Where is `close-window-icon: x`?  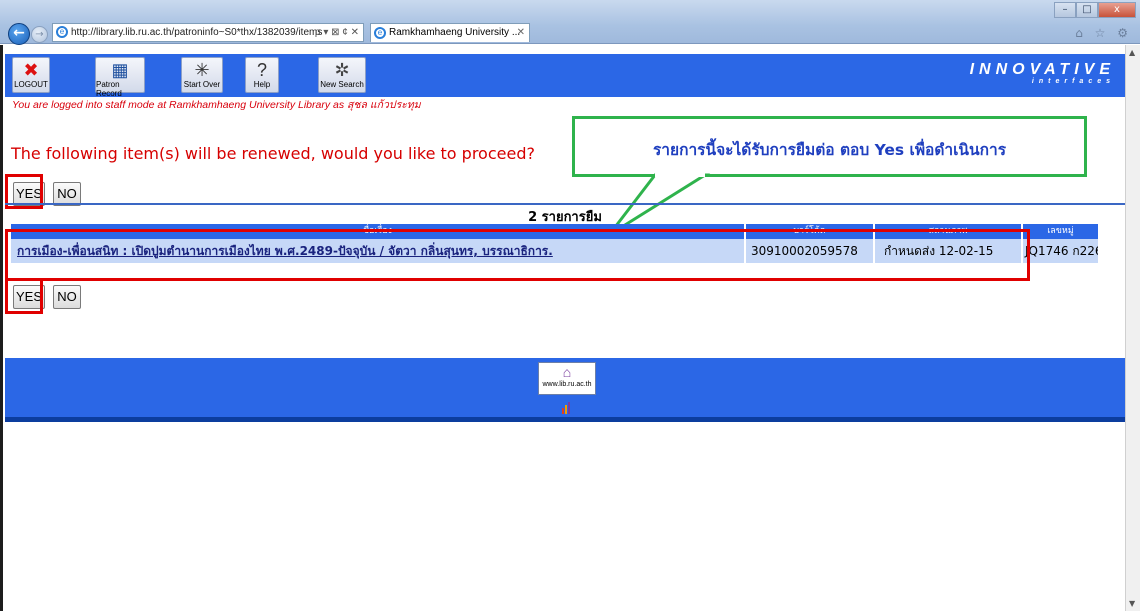
close-window-icon: x is located at coordinates (1117, 10).